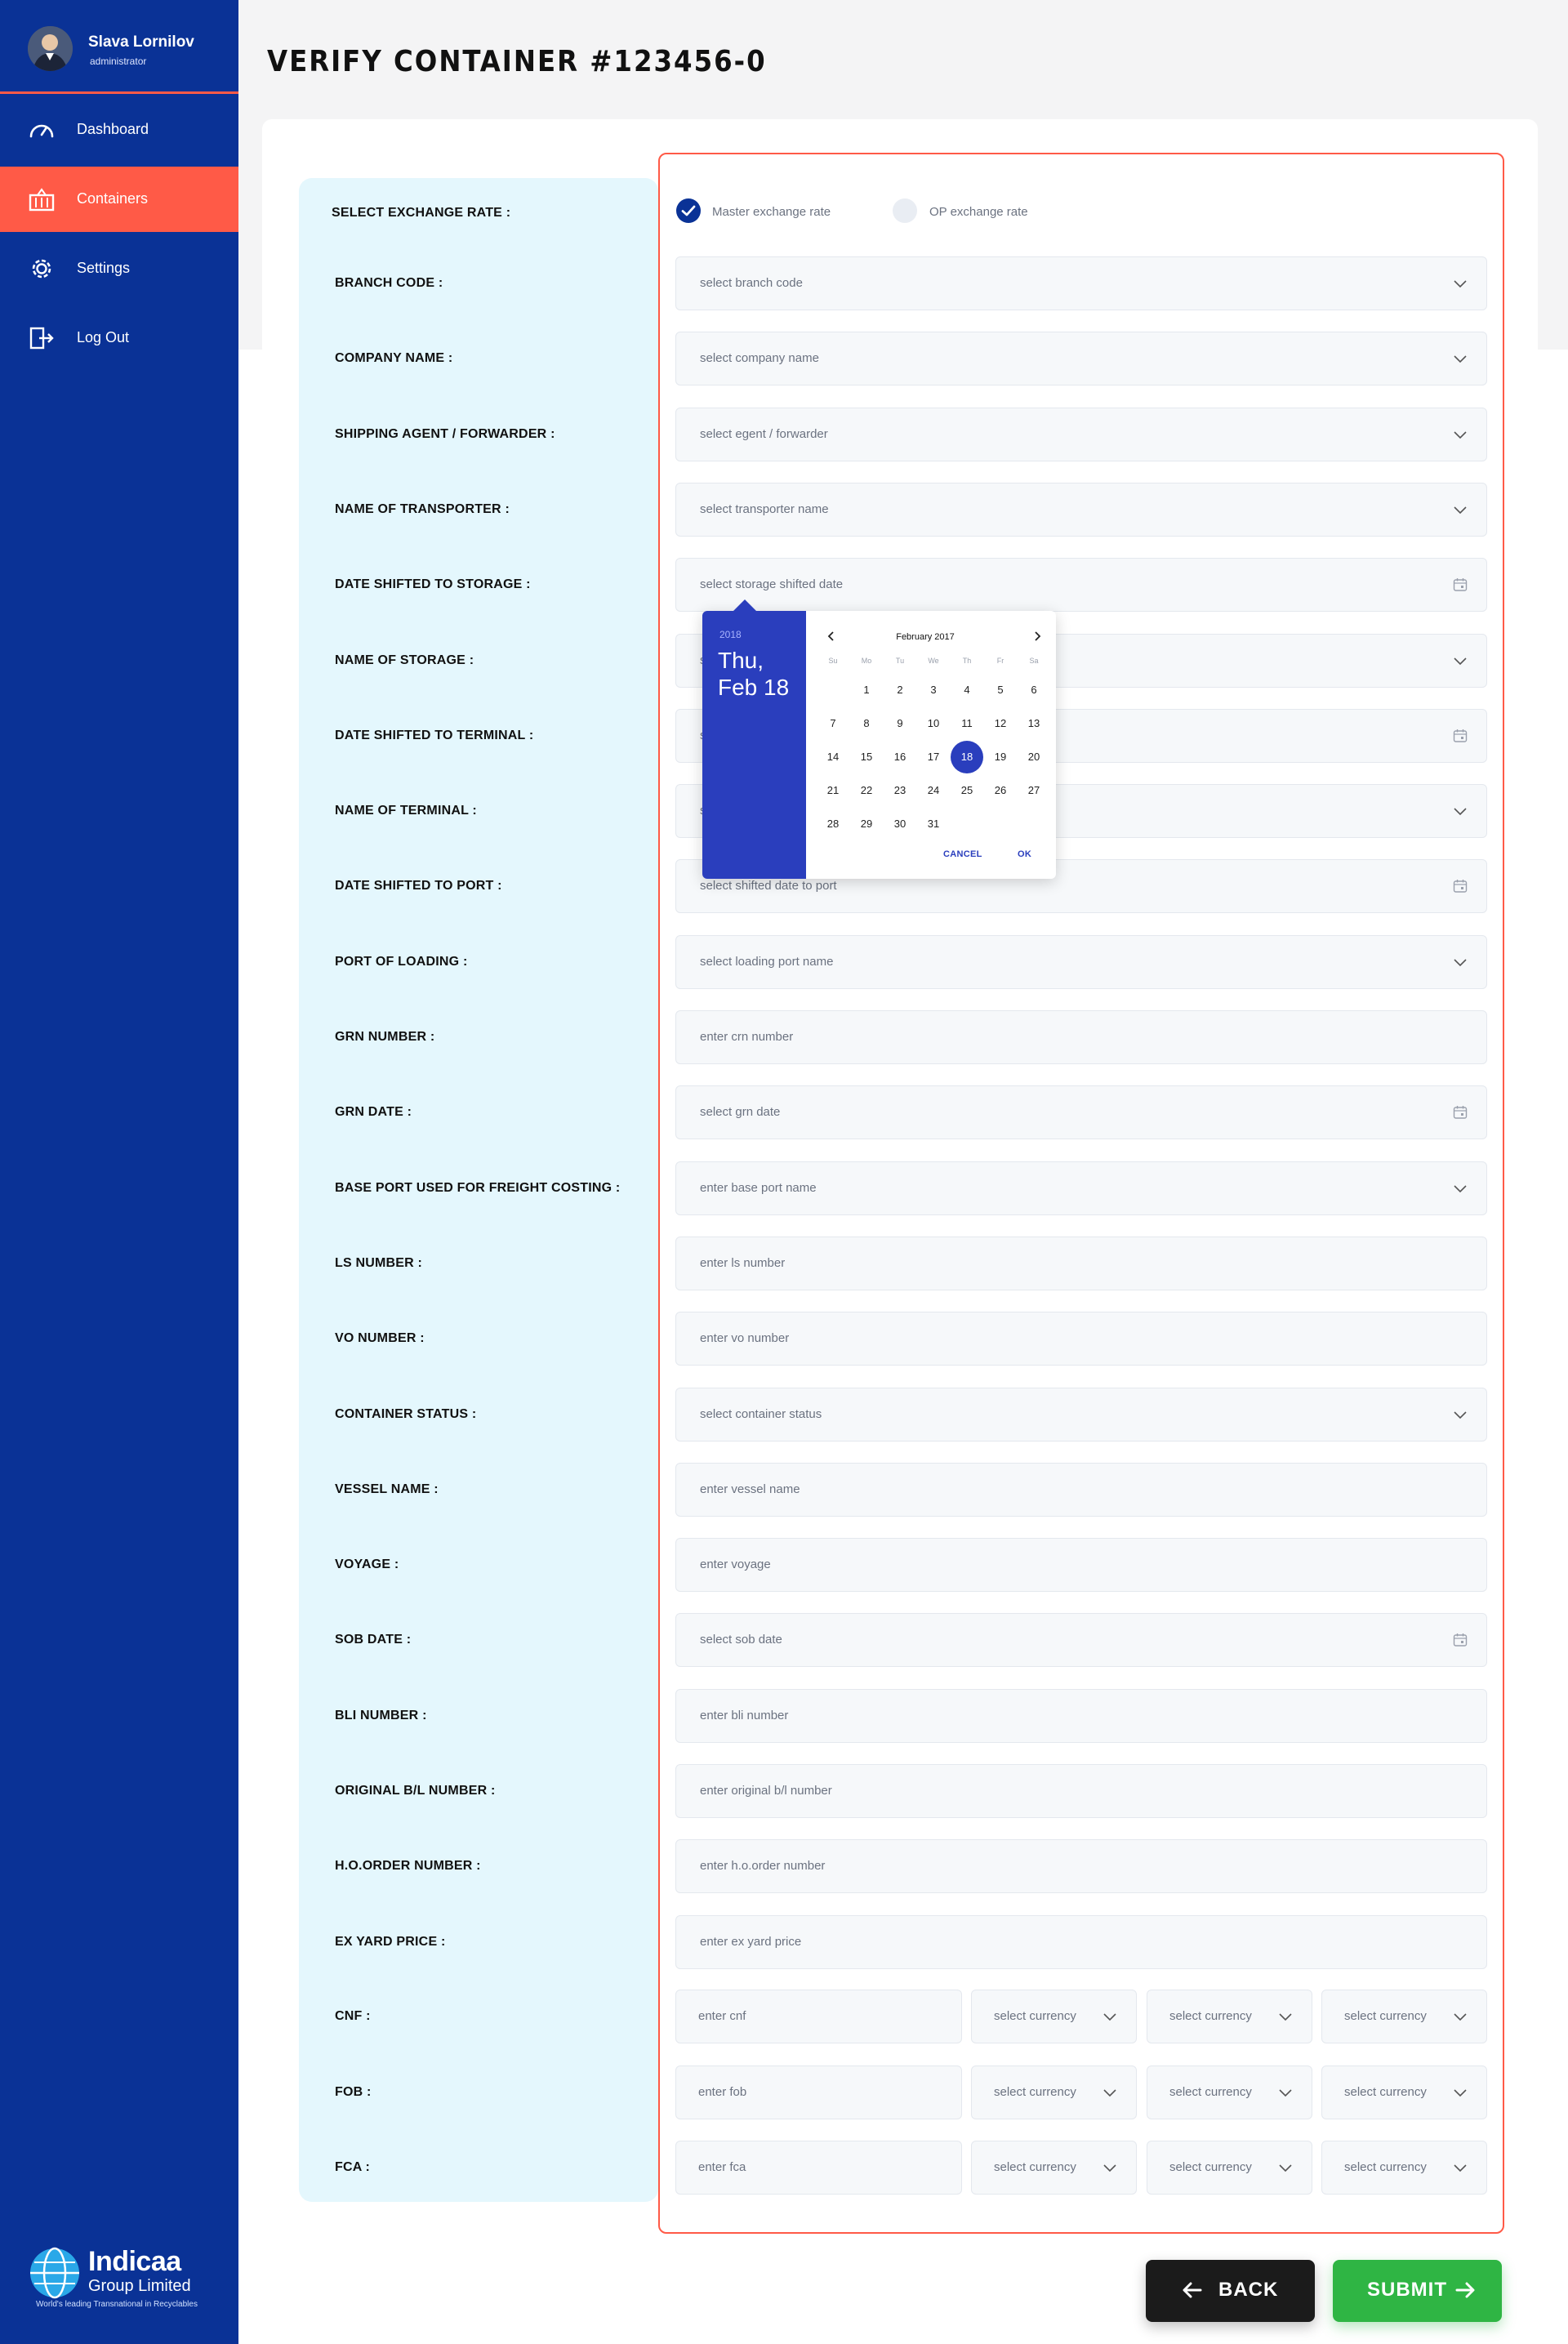 The height and width of the screenshot is (2344, 1568). What do you see at coordinates (1229, 2168) in the screenshot?
I see `currency-select-fca-2: select currency` at bounding box center [1229, 2168].